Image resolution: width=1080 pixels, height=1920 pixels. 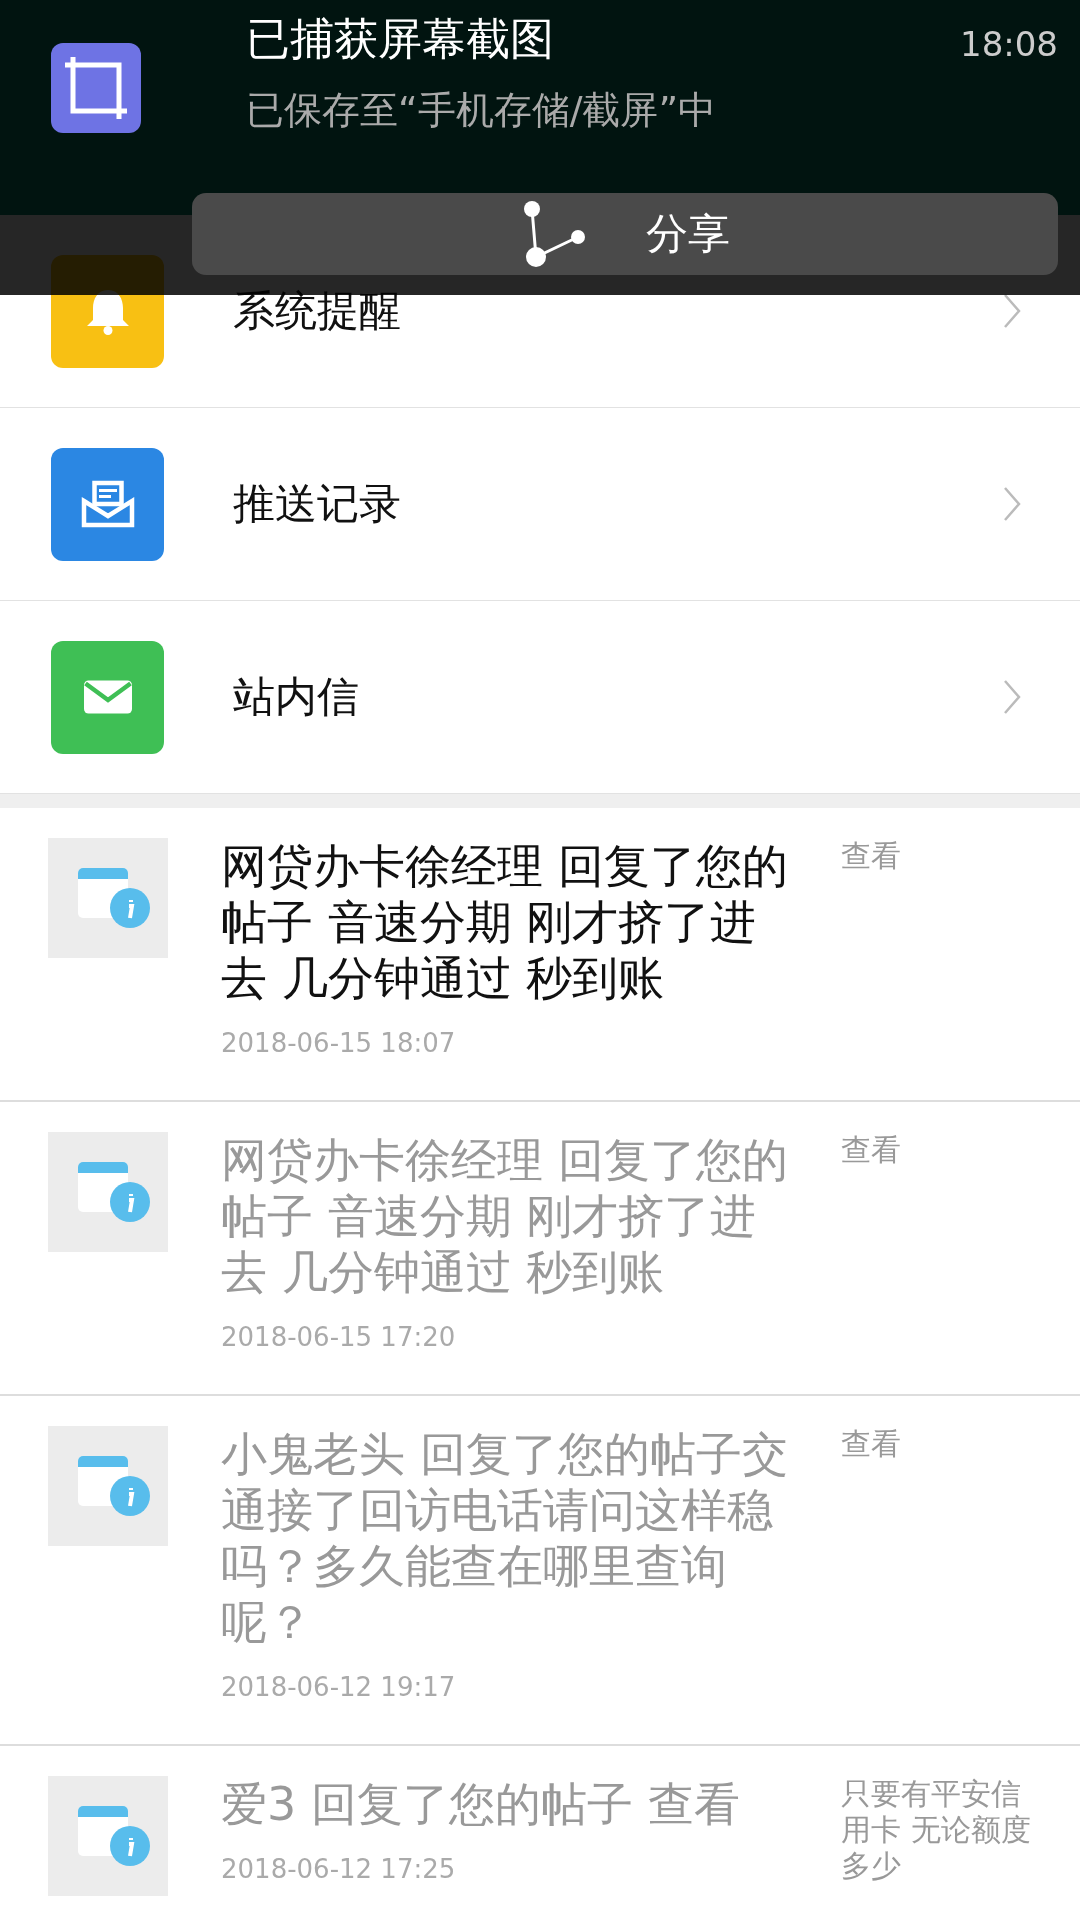 What do you see at coordinates (317, 311) in the screenshot?
I see `category-label: 系统提醒` at bounding box center [317, 311].